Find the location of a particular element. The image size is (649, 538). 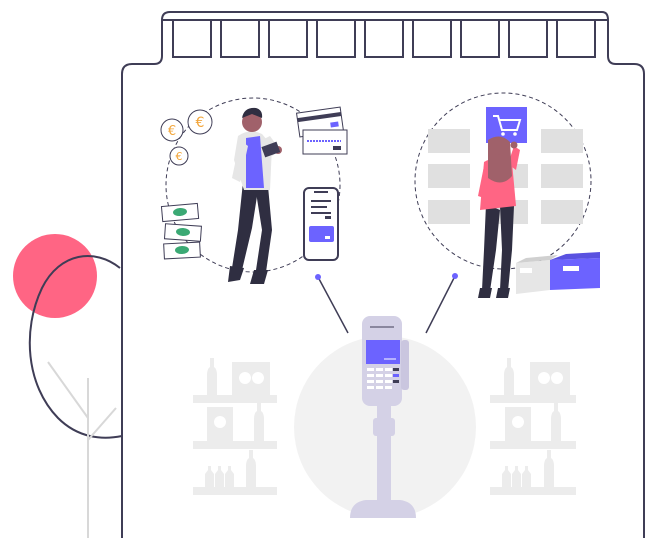

pink-circle is located at coordinates (55, 276).